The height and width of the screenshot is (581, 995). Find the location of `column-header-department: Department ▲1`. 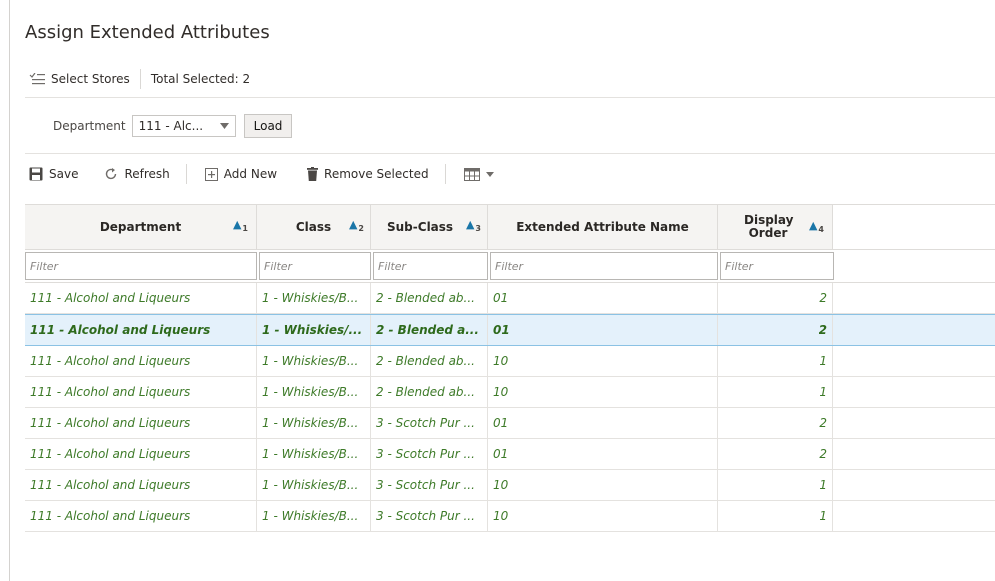

column-header-department: Department ▲1 is located at coordinates (141, 227).